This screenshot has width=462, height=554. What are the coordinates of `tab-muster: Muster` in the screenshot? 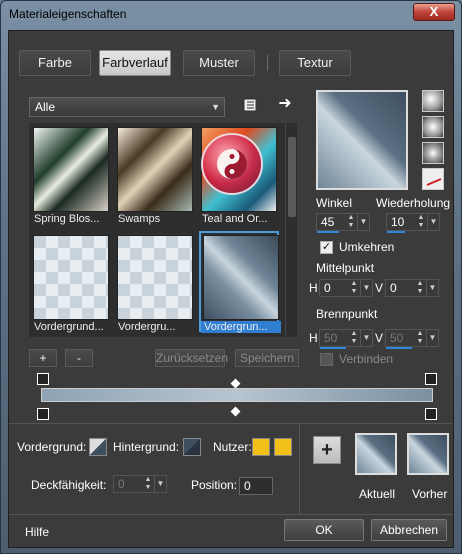 It's located at (219, 63).